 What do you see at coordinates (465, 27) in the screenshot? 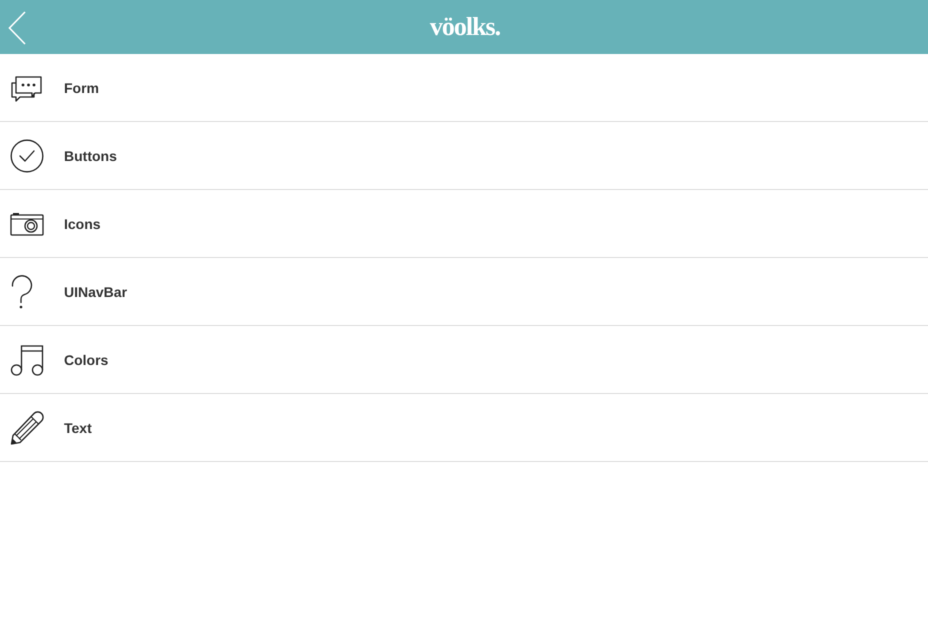
I see `logo-text: vöolks.` at bounding box center [465, 27].